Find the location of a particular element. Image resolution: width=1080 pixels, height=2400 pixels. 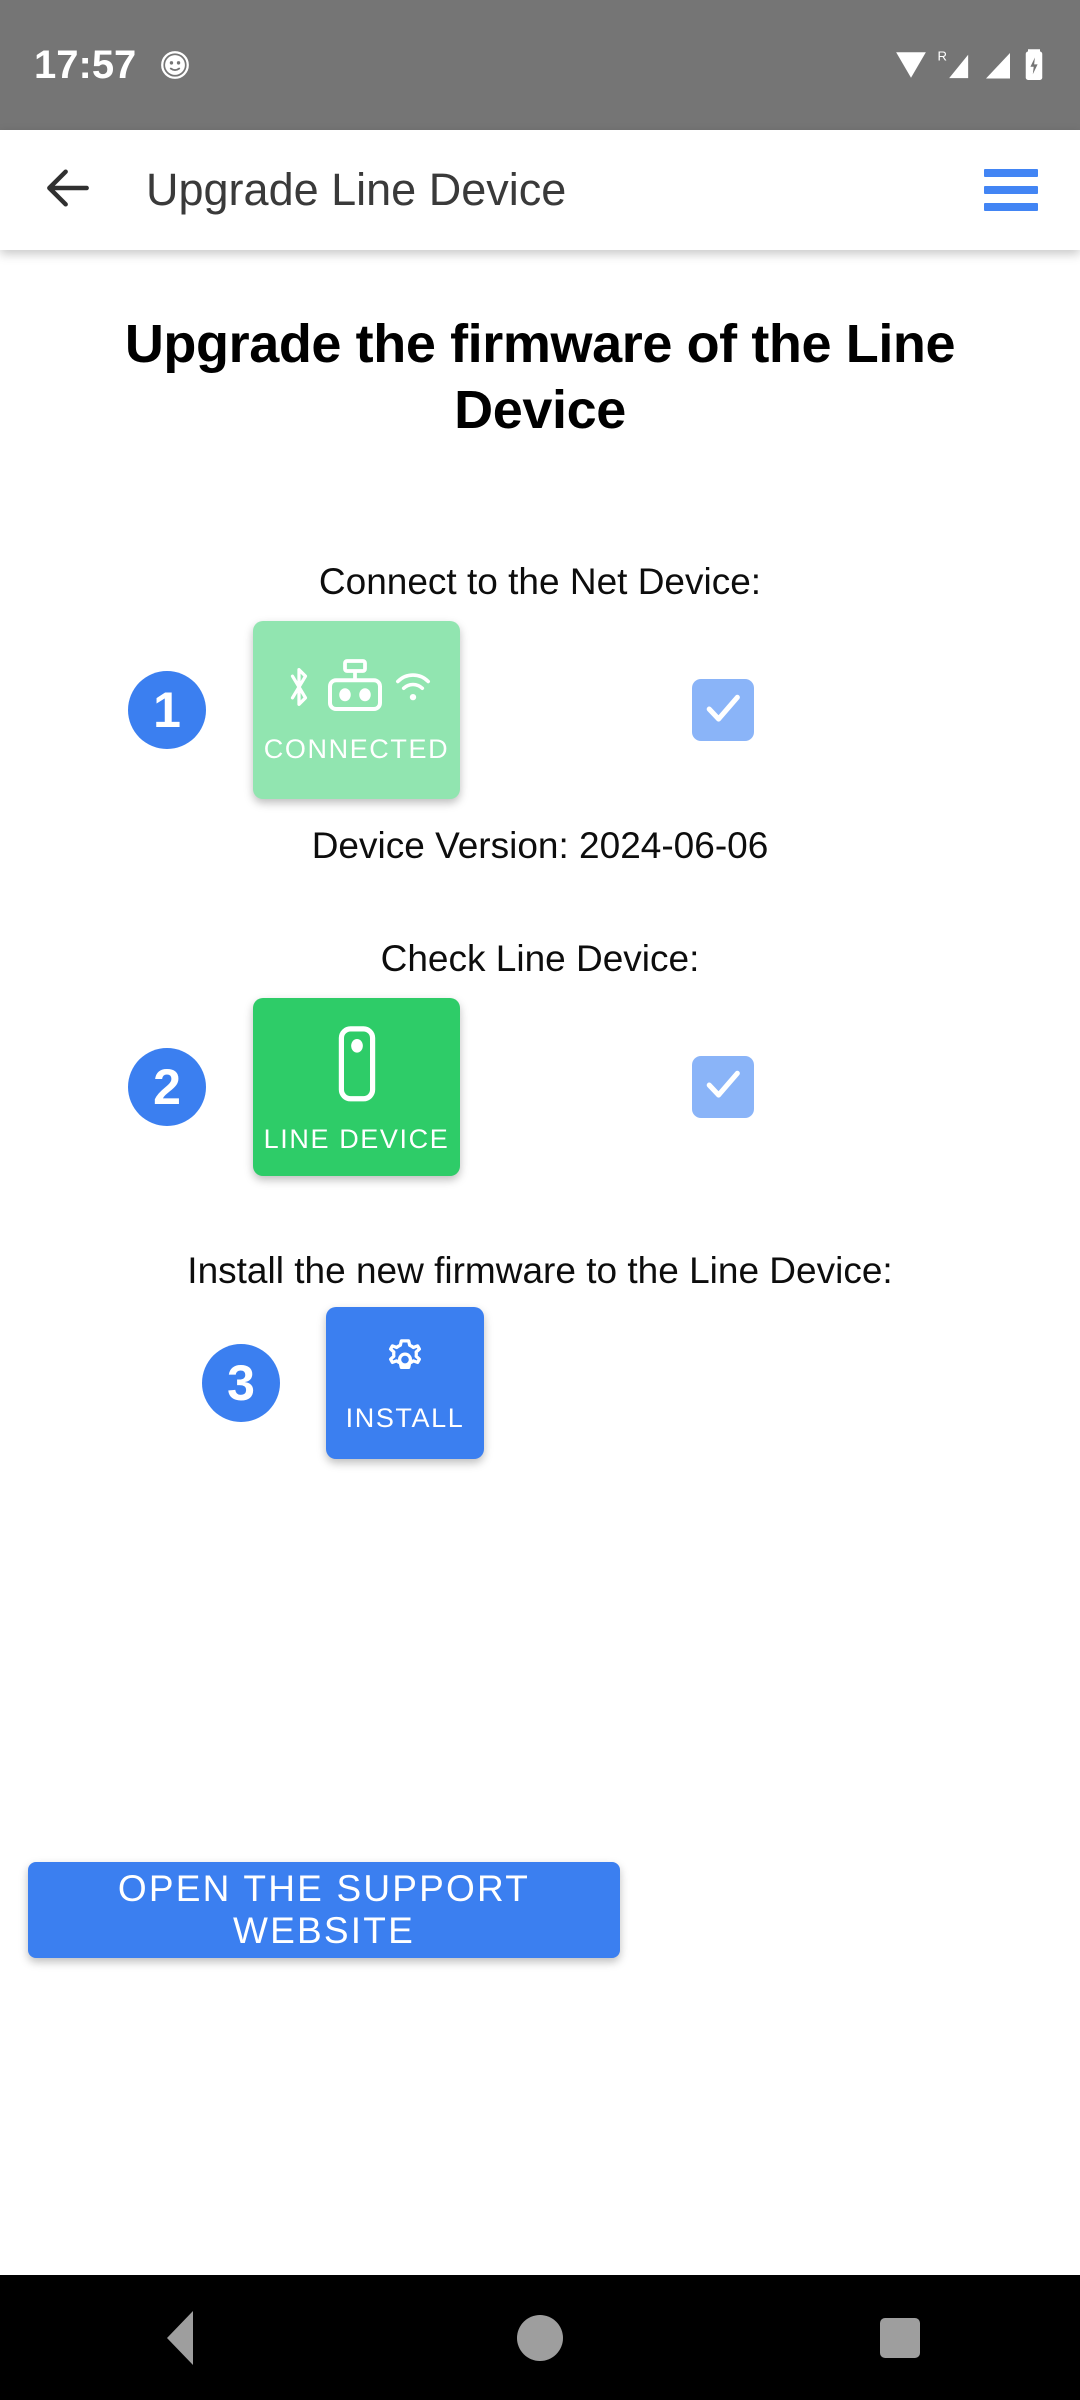

status-bar-left: 17:57 is located at coordinates (113, 65).